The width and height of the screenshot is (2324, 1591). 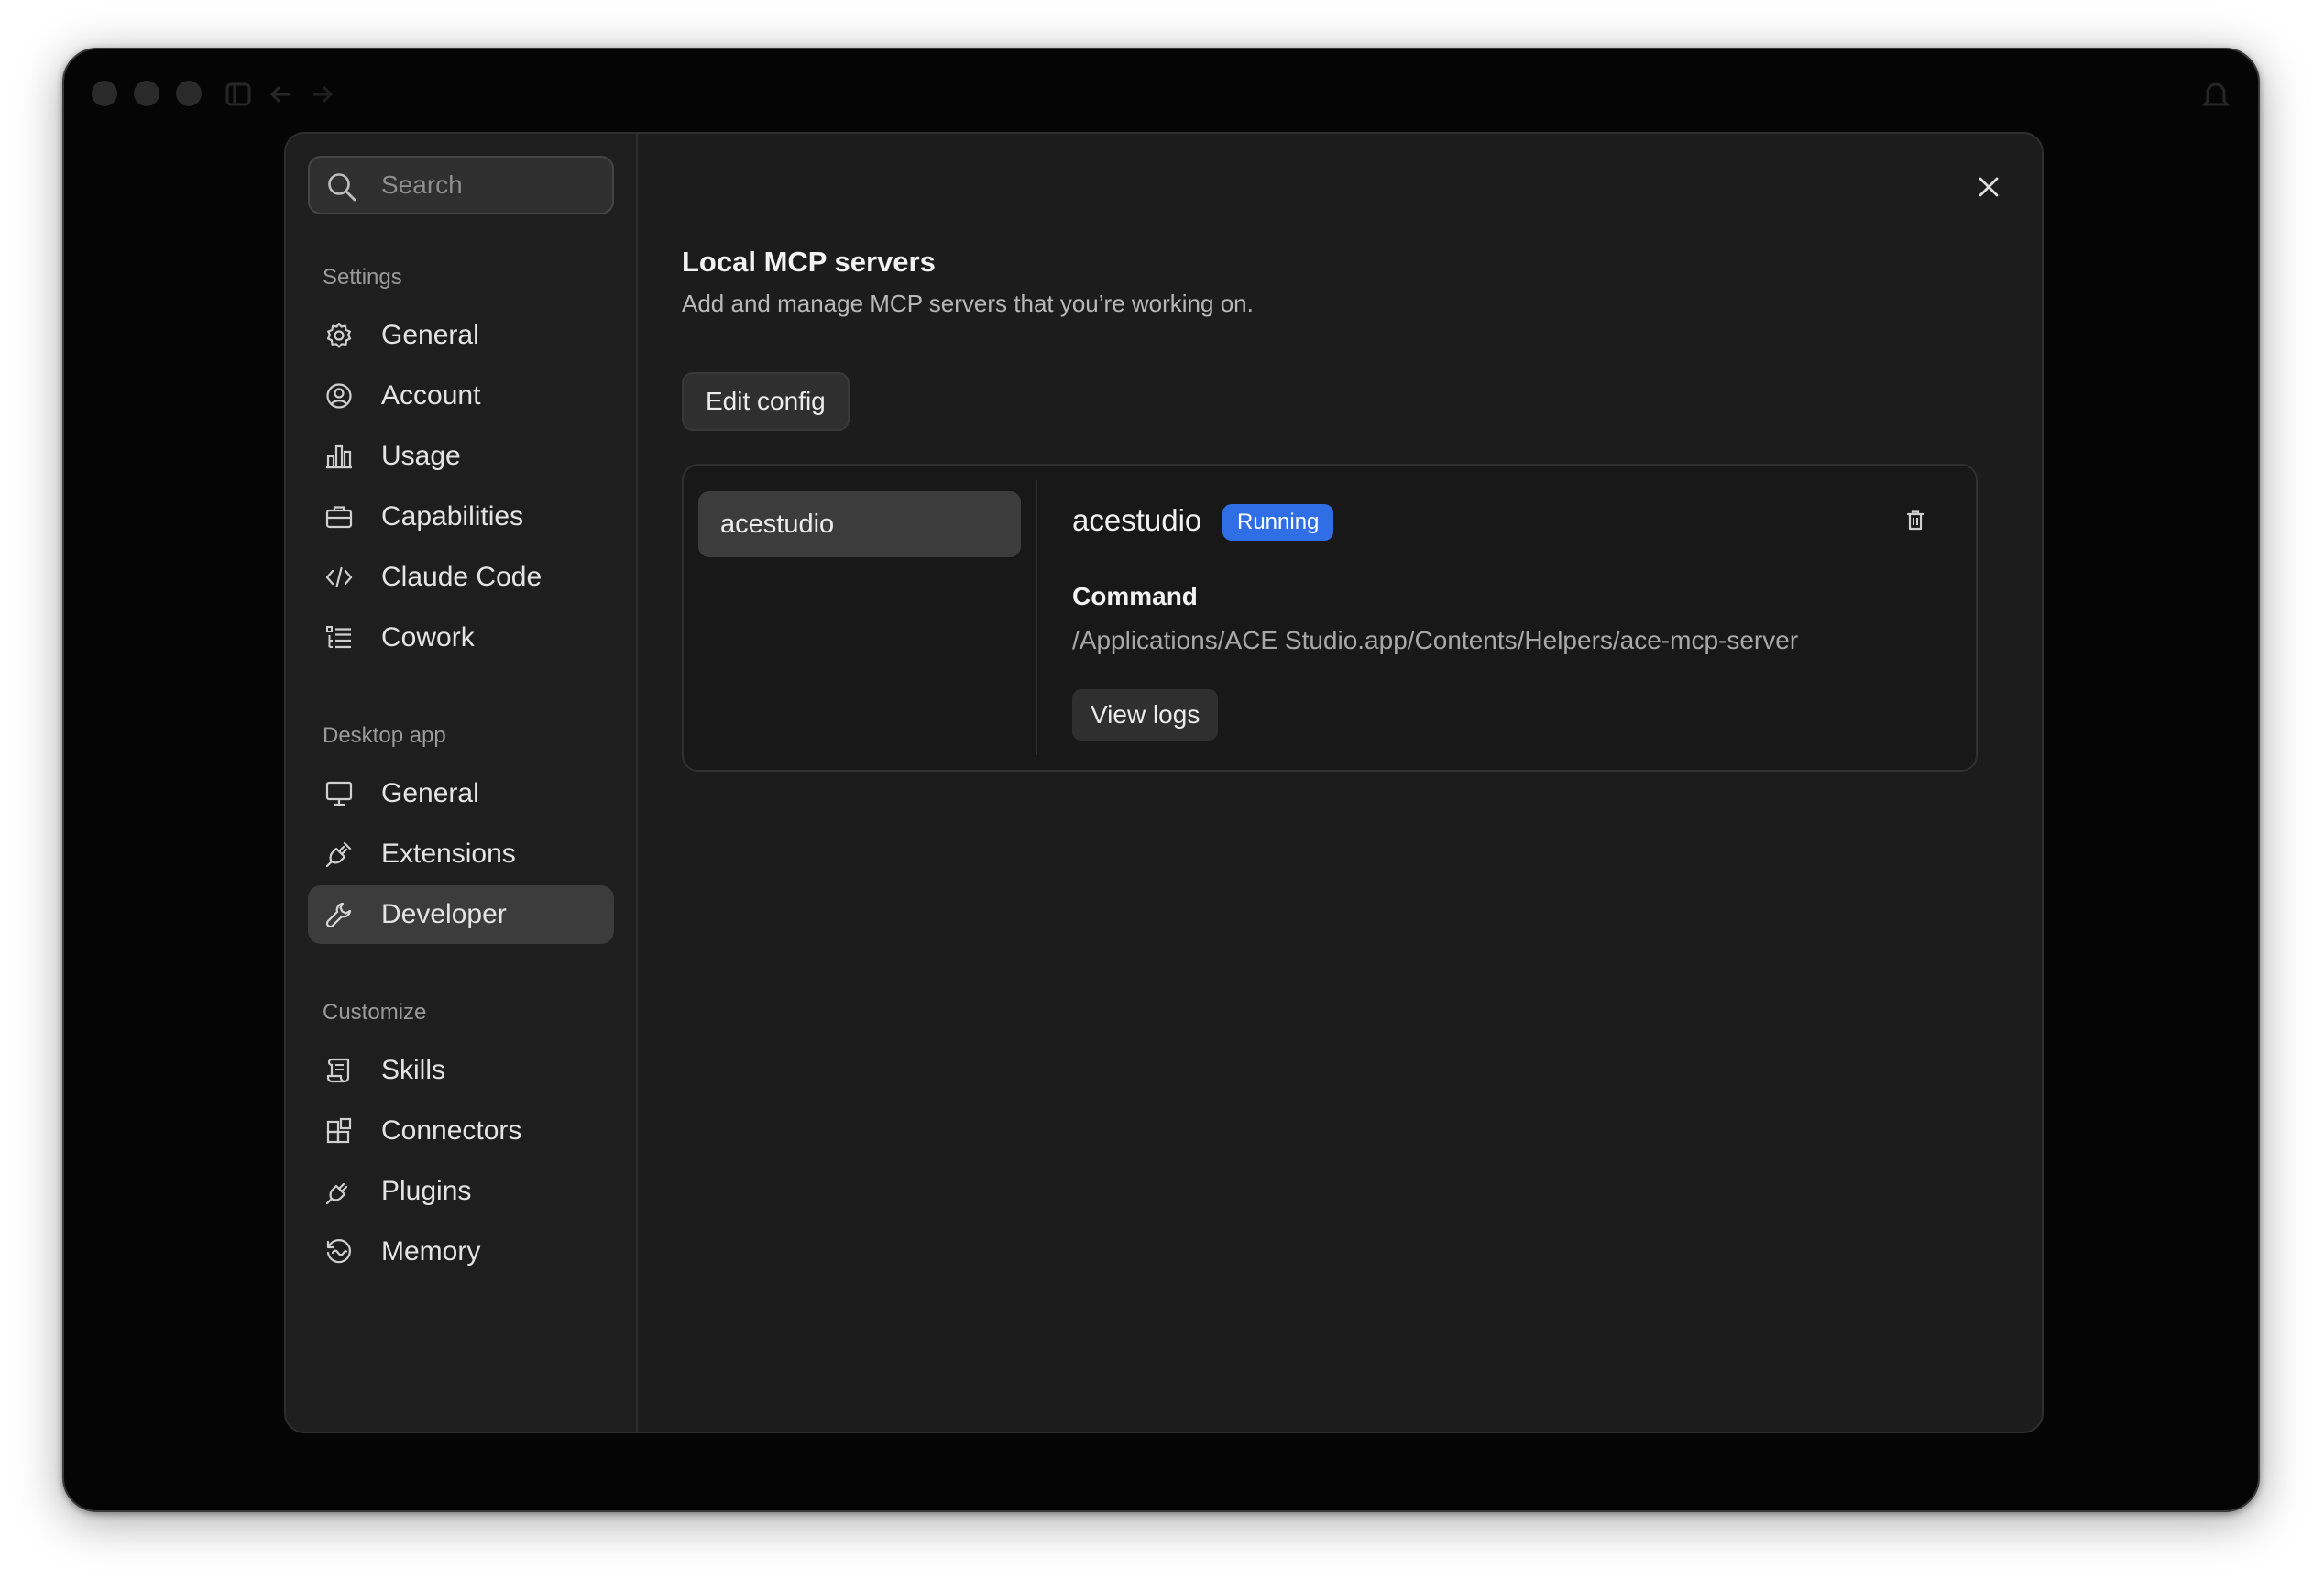 I want to click on sidebar-item-label: Account, so click(x=431, y=396).